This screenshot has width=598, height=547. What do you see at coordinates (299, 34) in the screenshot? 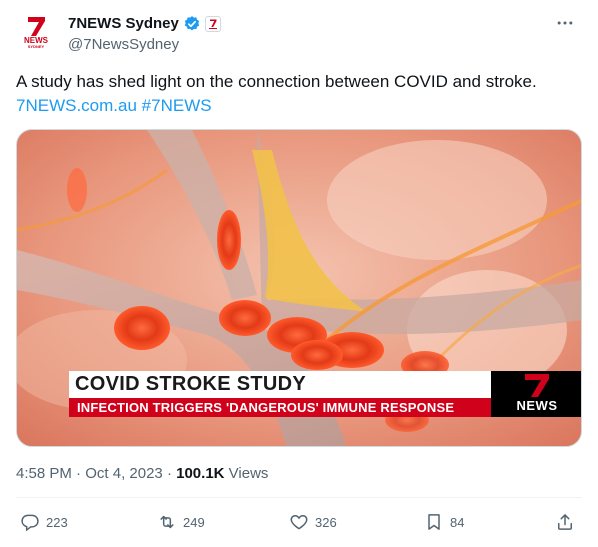
I see `tweet-header: NEWS SYDNEY 7NEWS Sydney @7NewsSydney` at bounding box center [299, 34].